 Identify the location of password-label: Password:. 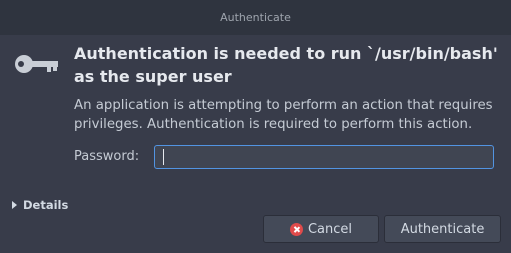
(107, 156).